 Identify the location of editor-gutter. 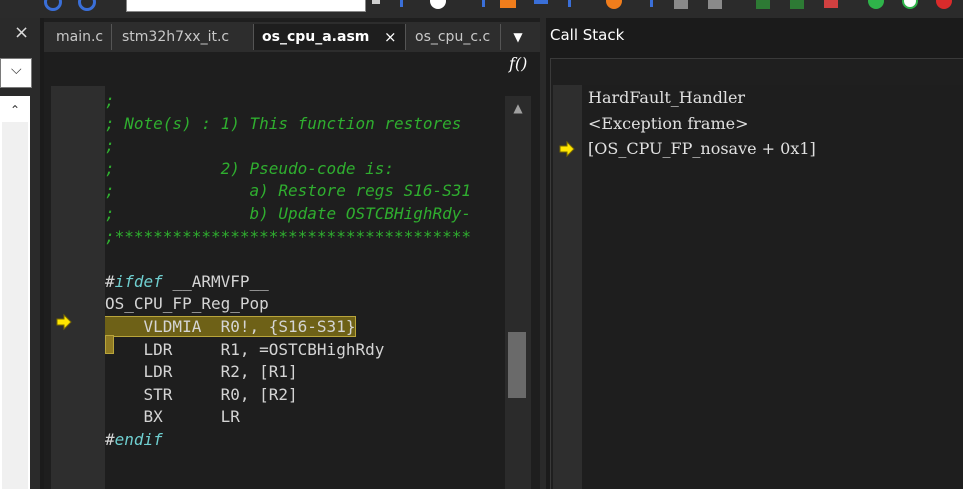
(78, 287).